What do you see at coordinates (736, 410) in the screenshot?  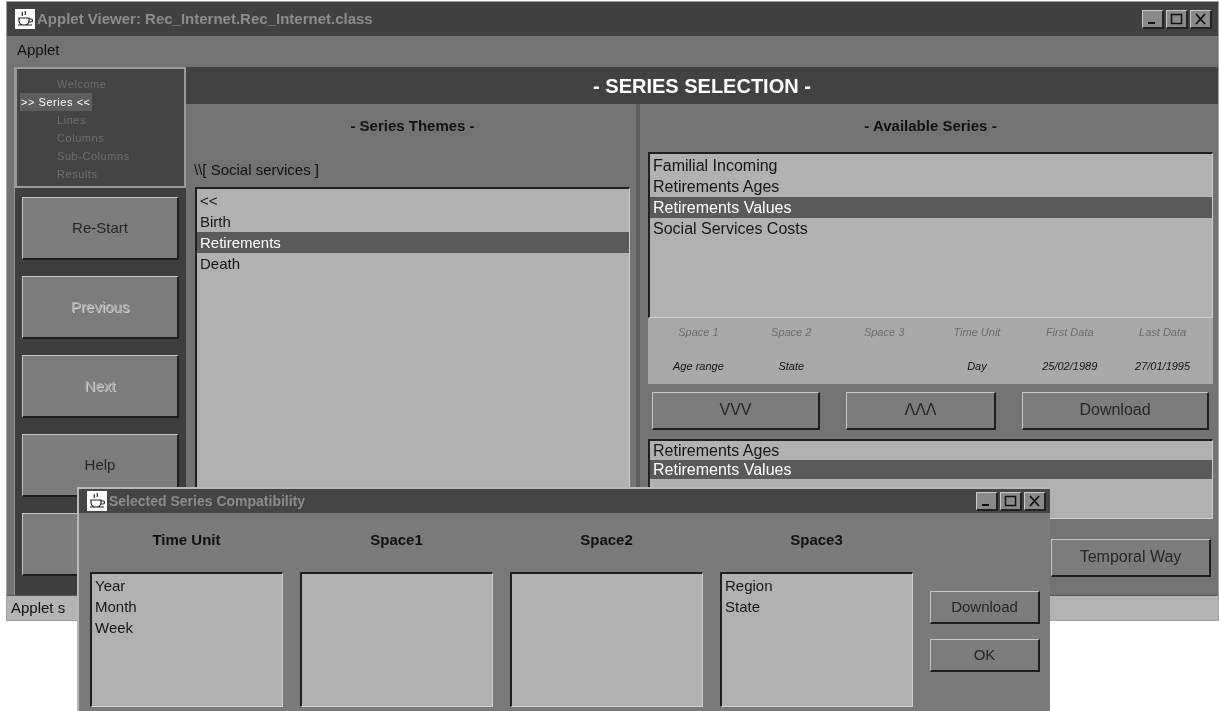 I see `series-button: VVV` at bounding box center [736, 410].